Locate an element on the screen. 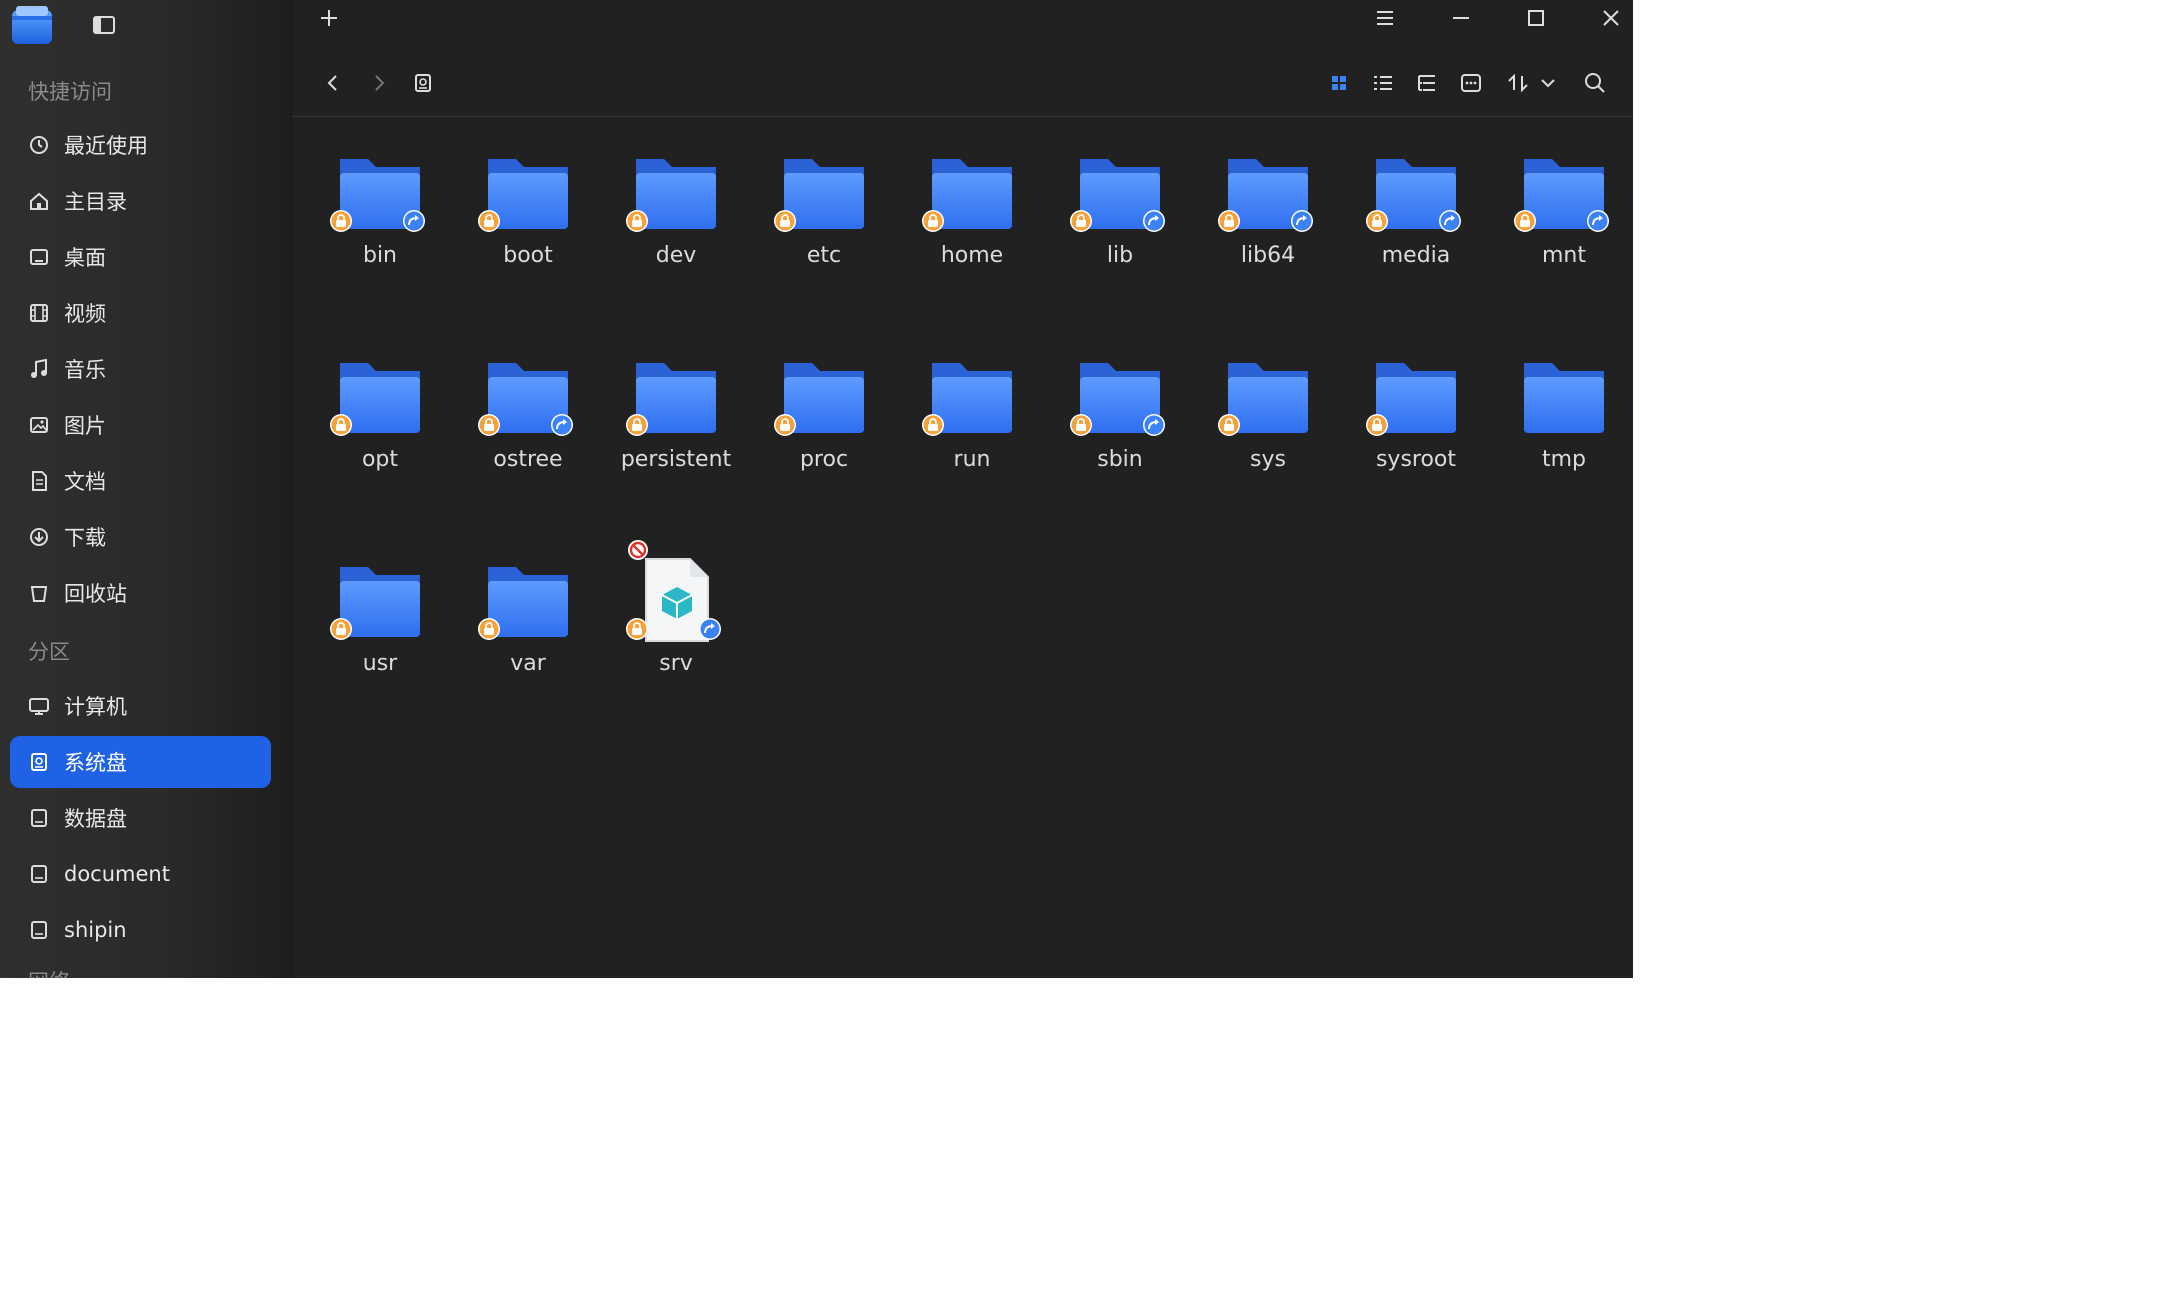  sidebar-item-下载: 下载 is located at coordinates (140, 537).